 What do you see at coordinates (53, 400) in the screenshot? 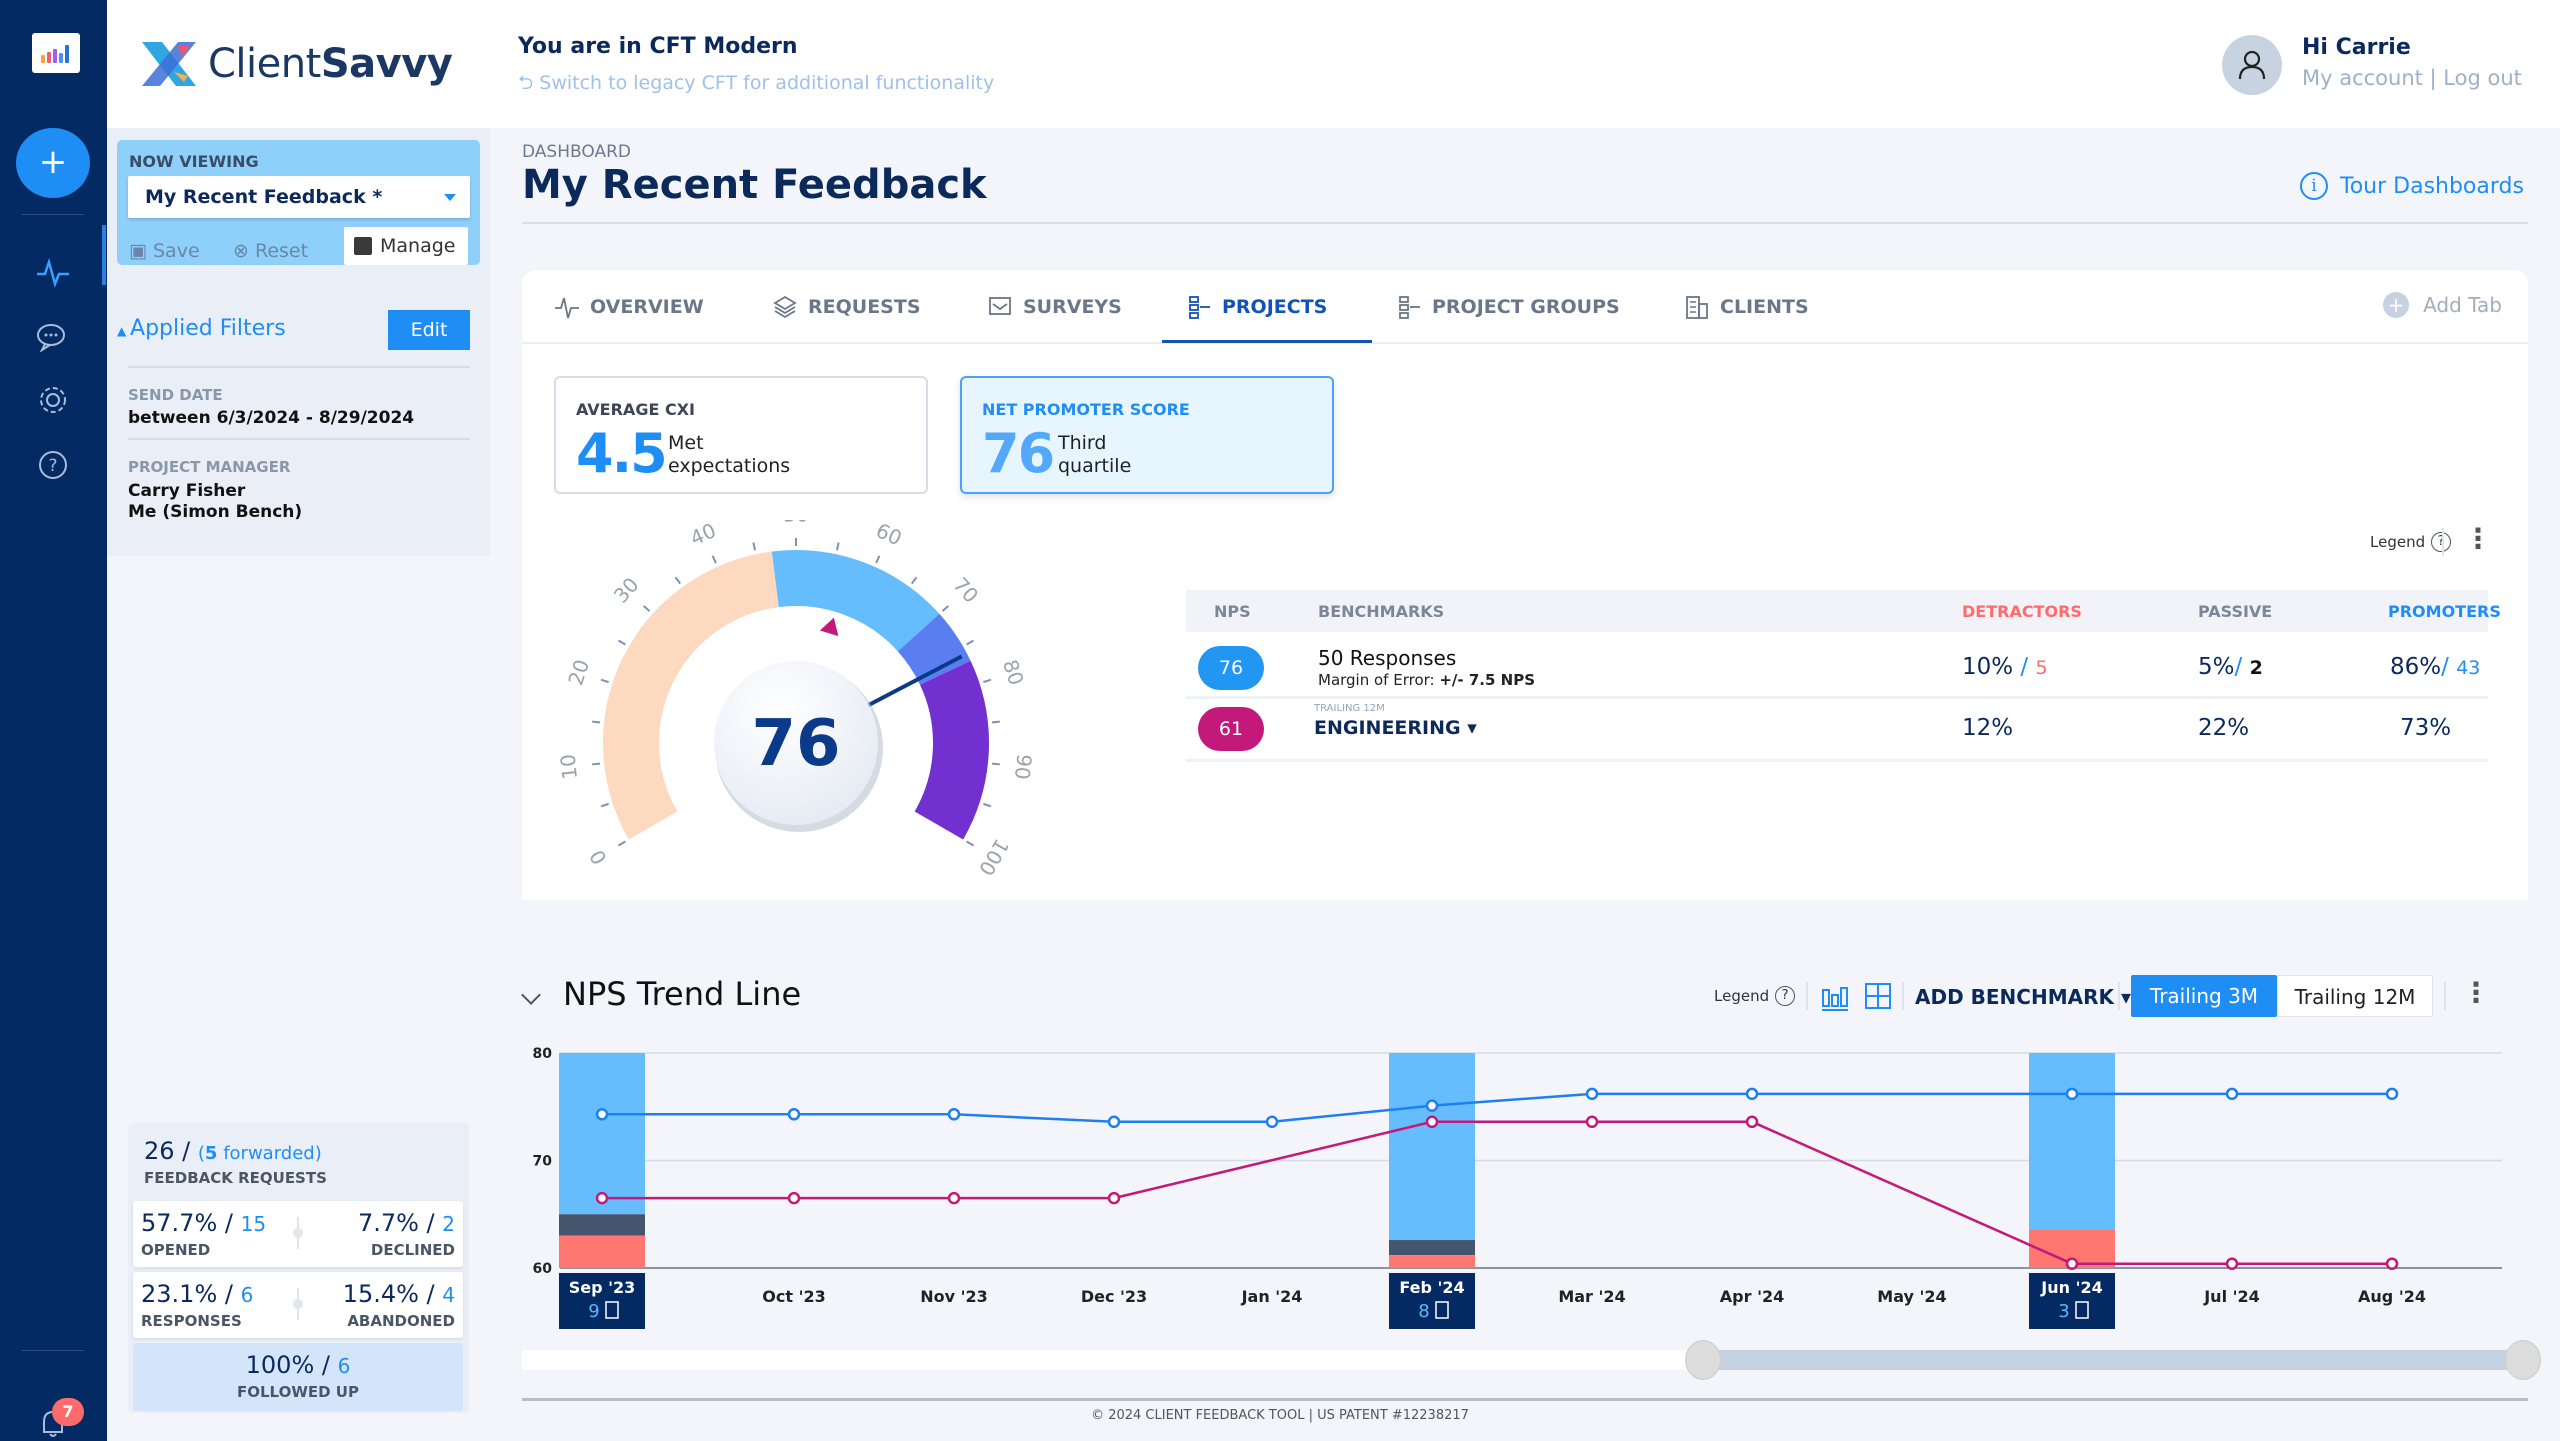
I see `gear-icon` at bounding box center [53, 400].